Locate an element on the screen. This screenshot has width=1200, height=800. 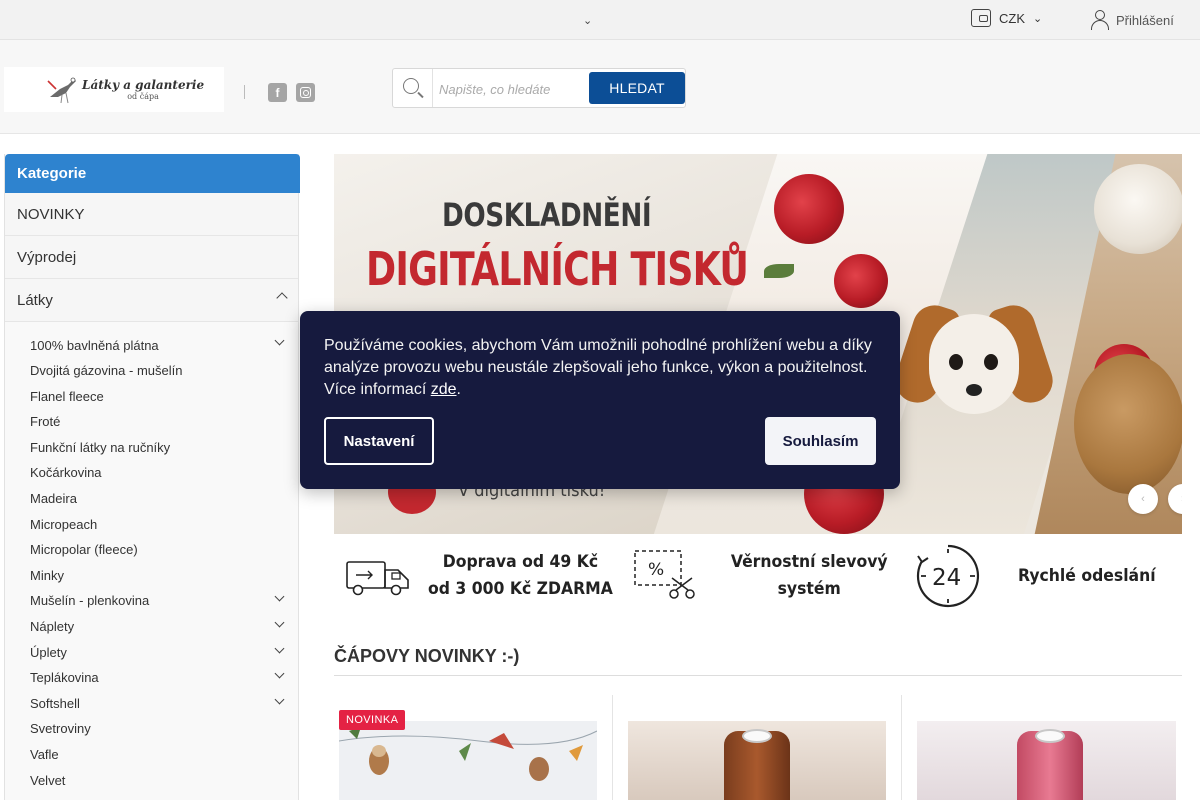
subcategory-item: Úplety is located at coordinates (48, 652).